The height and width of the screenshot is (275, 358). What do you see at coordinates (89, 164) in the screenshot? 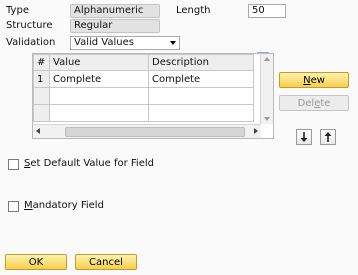
I see `set-default-label: Set Default Value for Field` at bounding box center [89, 164].